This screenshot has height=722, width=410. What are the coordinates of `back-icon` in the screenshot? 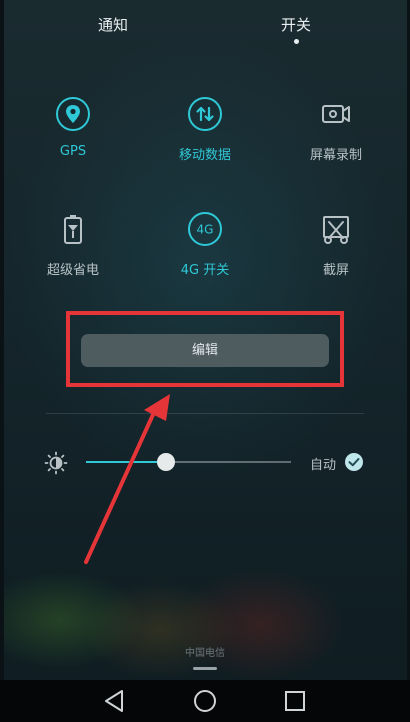 It's located at (114, 701).